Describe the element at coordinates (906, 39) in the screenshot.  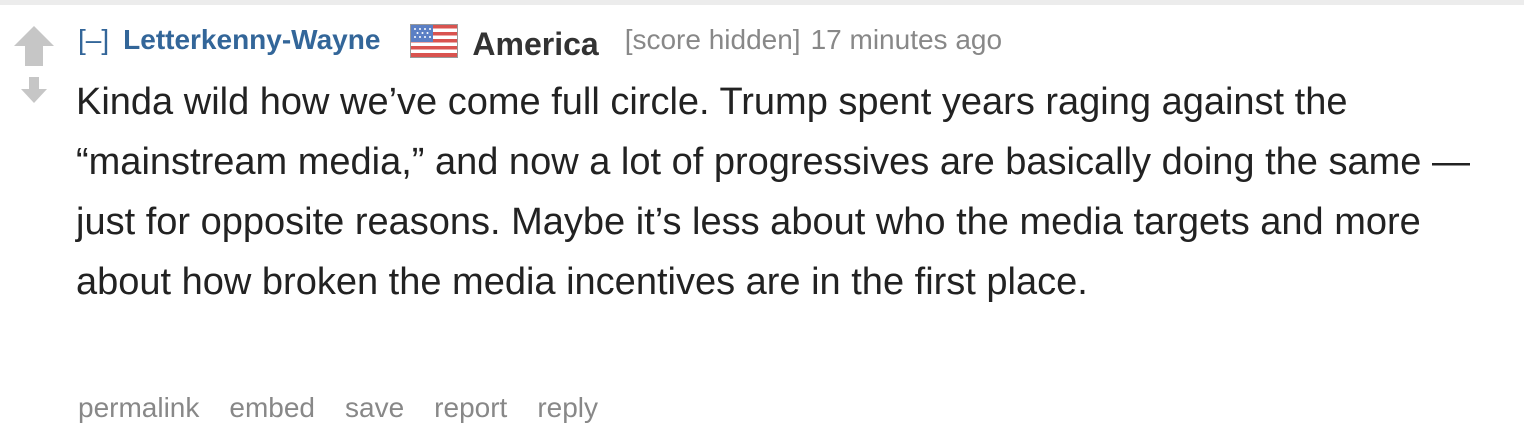
I see `timestamp: 17 minutes ago` at that location.